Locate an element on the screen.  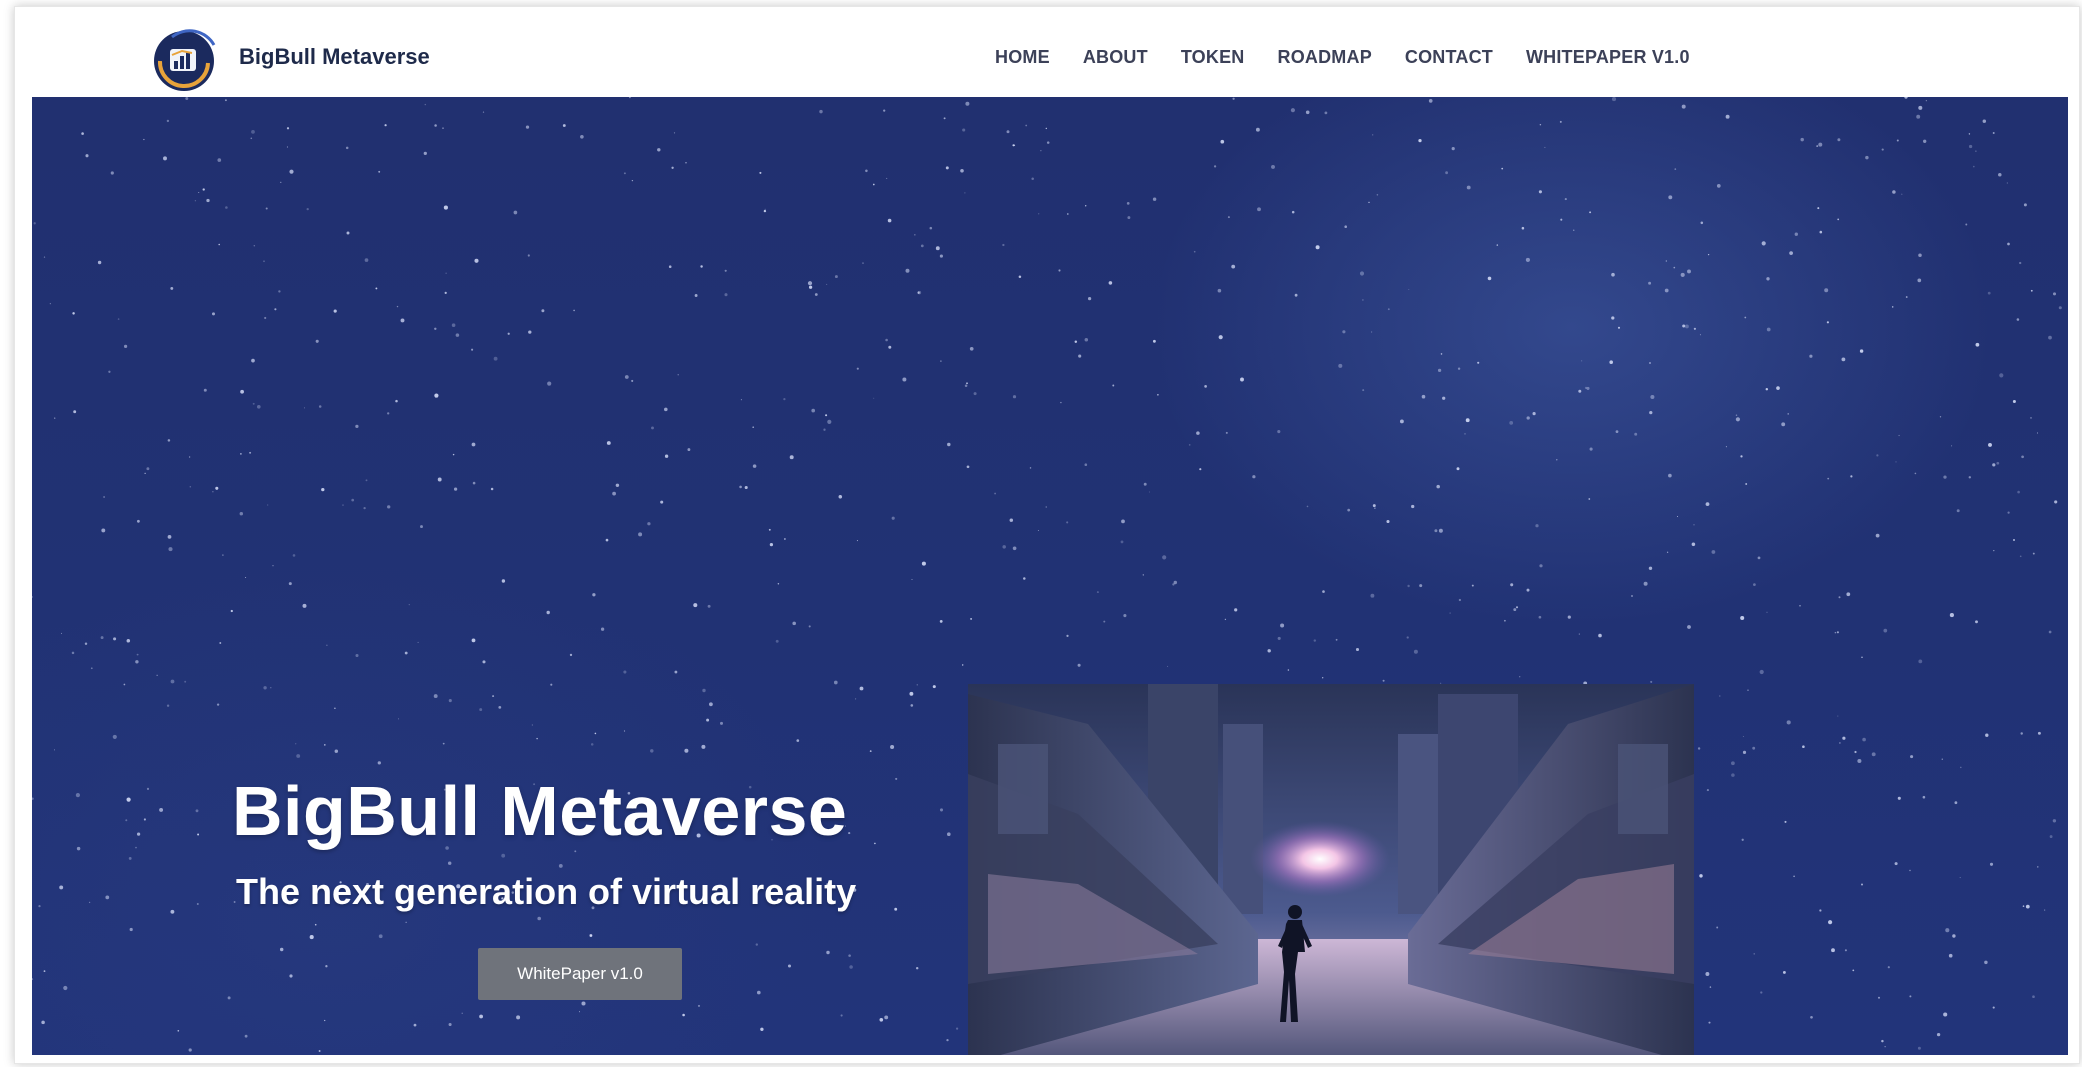
whitepaper-button: WhitePaper v1.0 is located at coordinates (580, 974).